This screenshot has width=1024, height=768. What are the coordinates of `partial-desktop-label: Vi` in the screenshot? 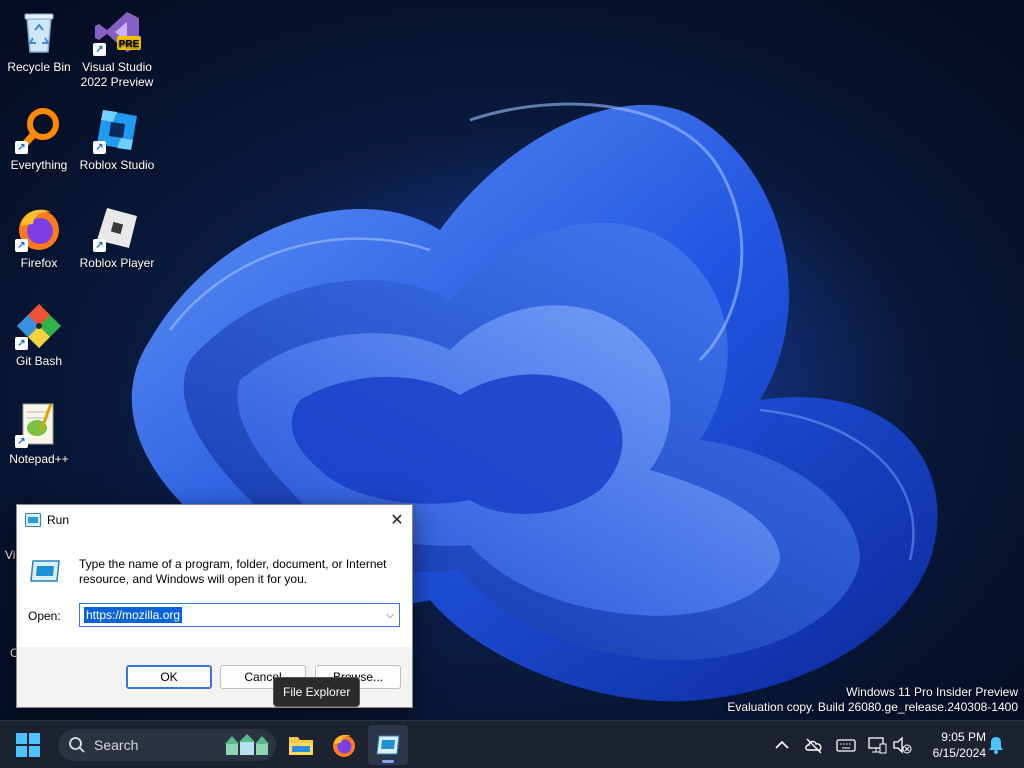 It's located at (10, 555).